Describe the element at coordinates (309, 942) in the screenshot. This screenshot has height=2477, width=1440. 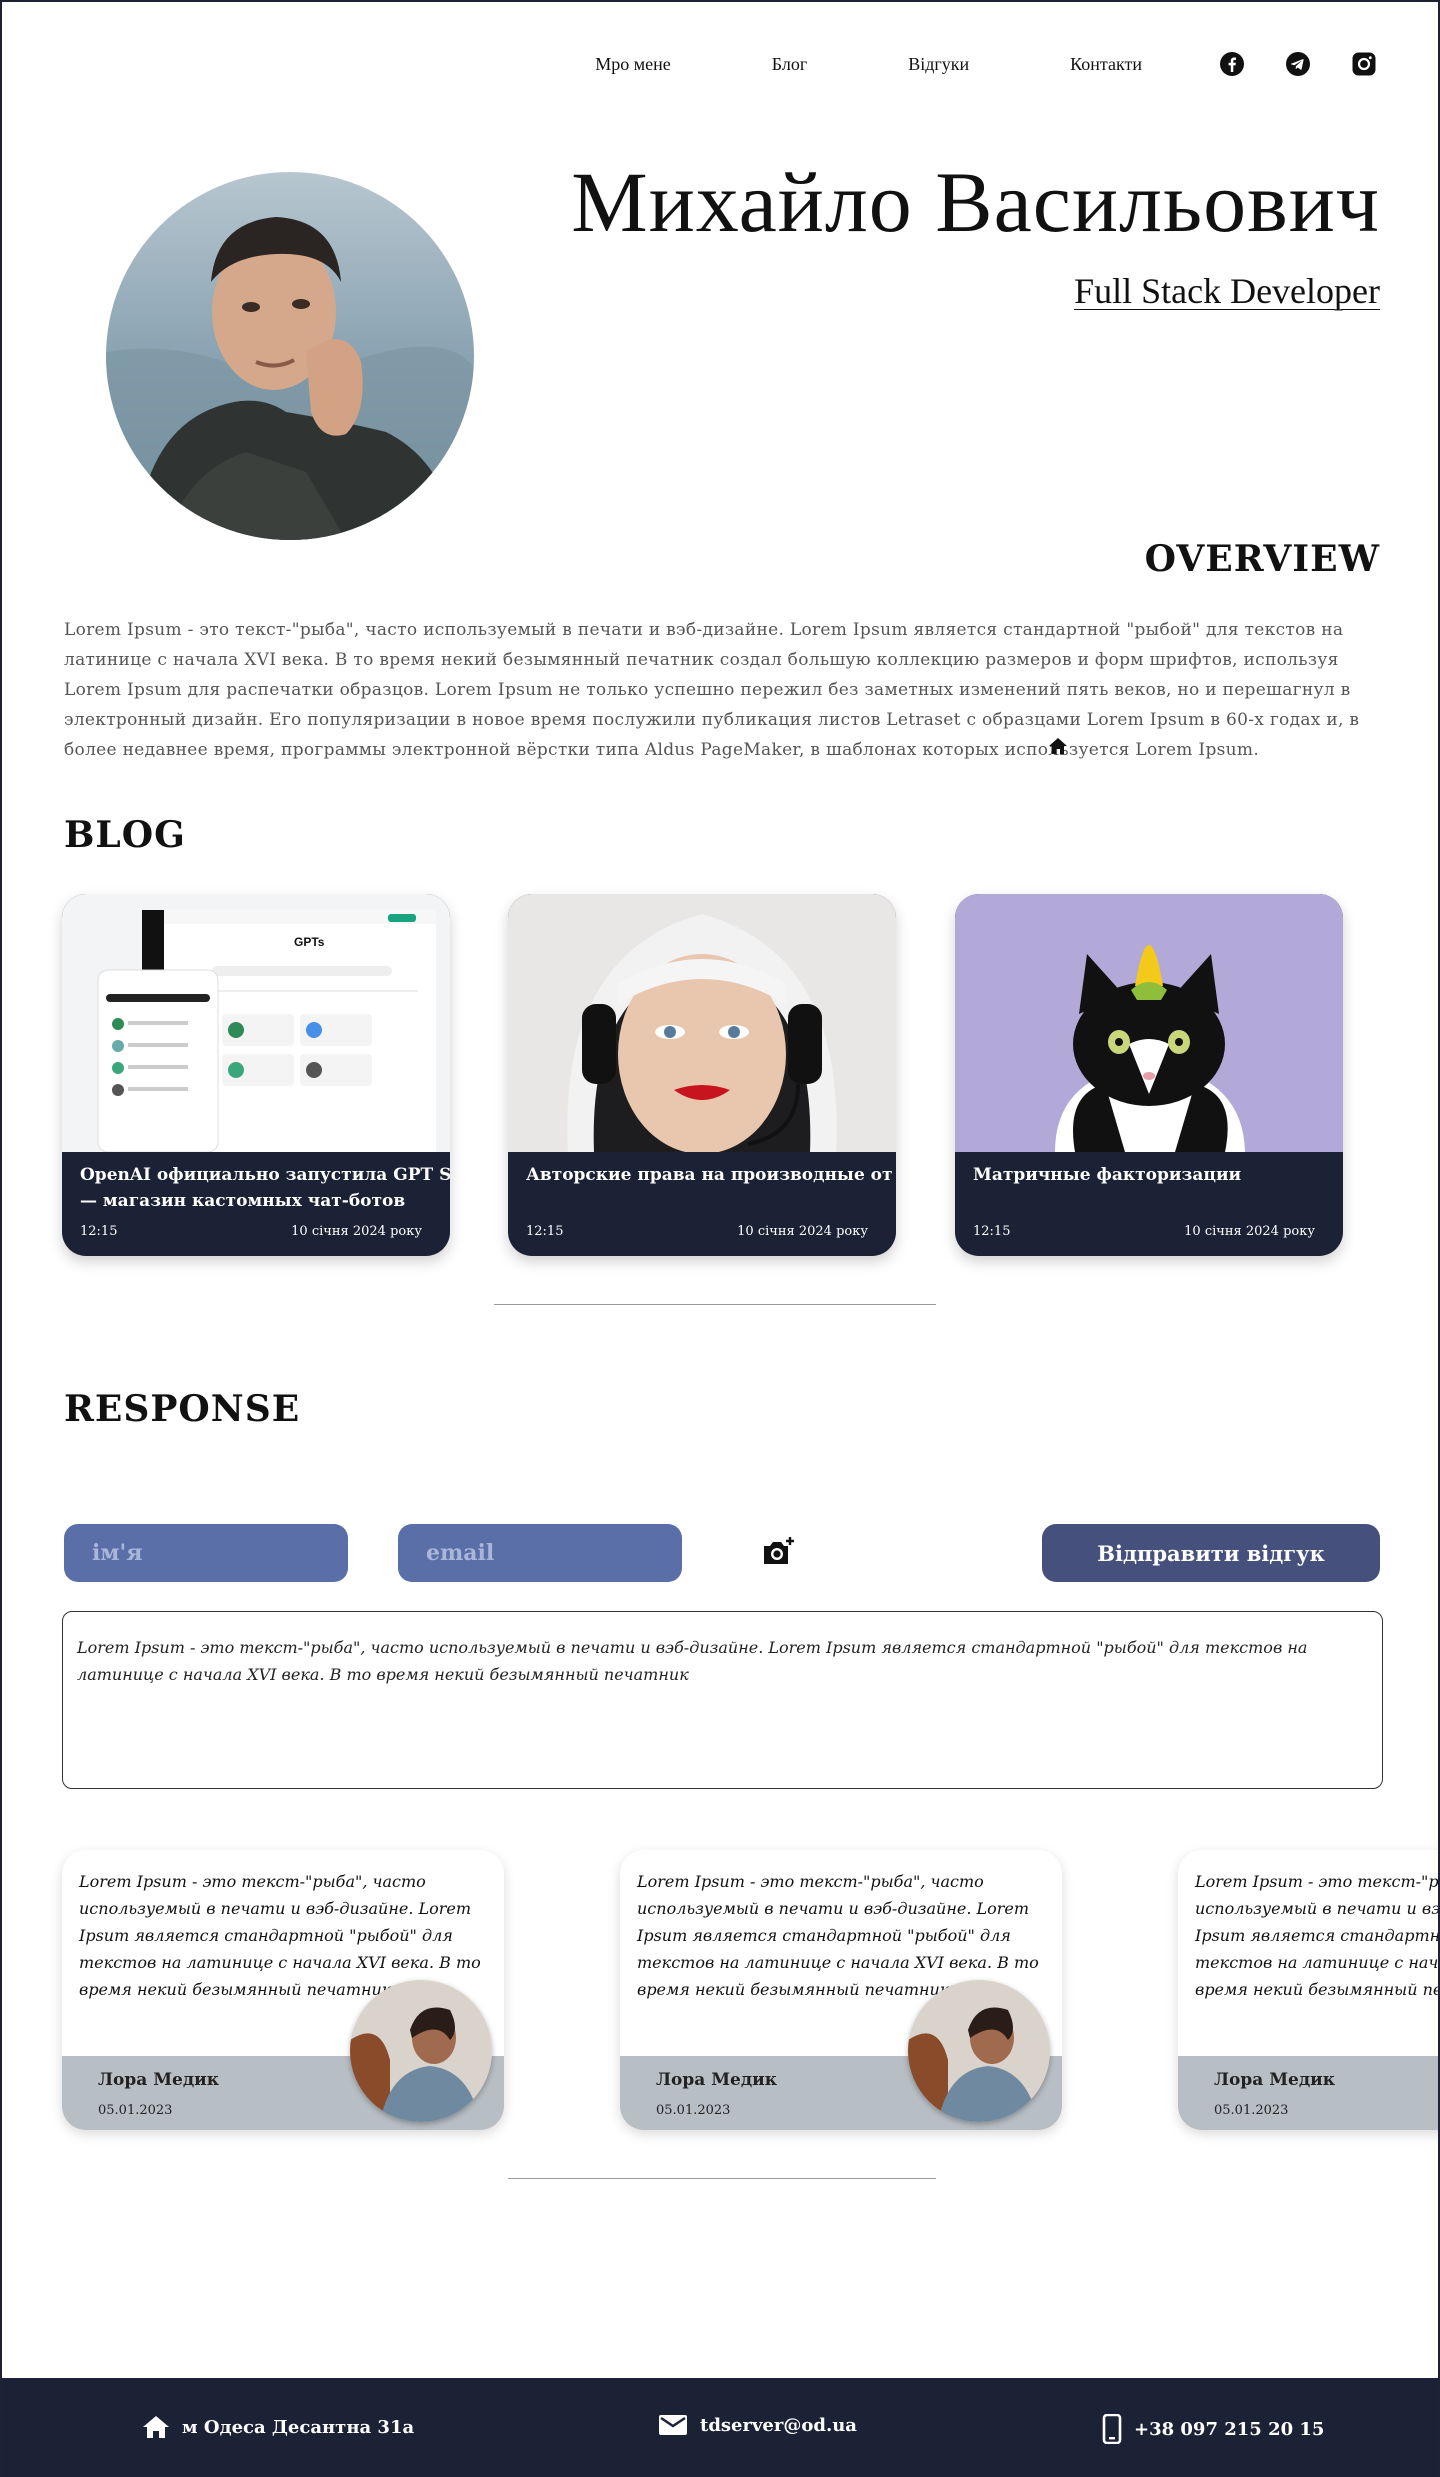
I see `svg-text: GPTs` at that location.